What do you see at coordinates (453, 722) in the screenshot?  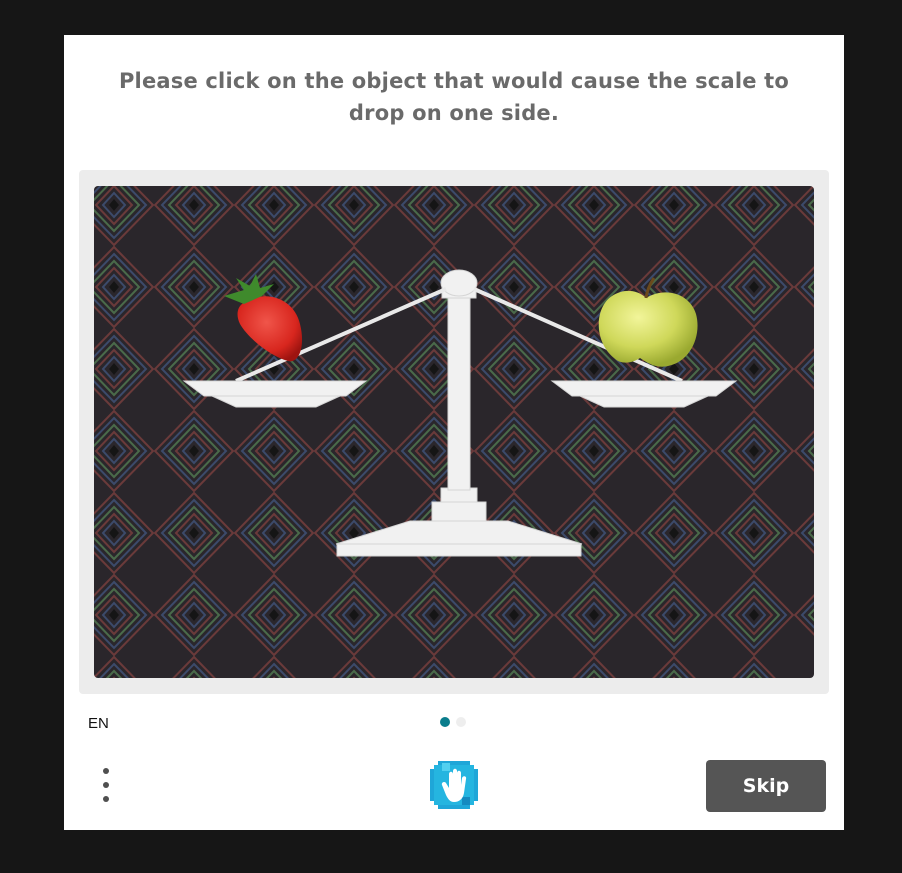 I see `page-indicator` at bounding box center [453, 722].